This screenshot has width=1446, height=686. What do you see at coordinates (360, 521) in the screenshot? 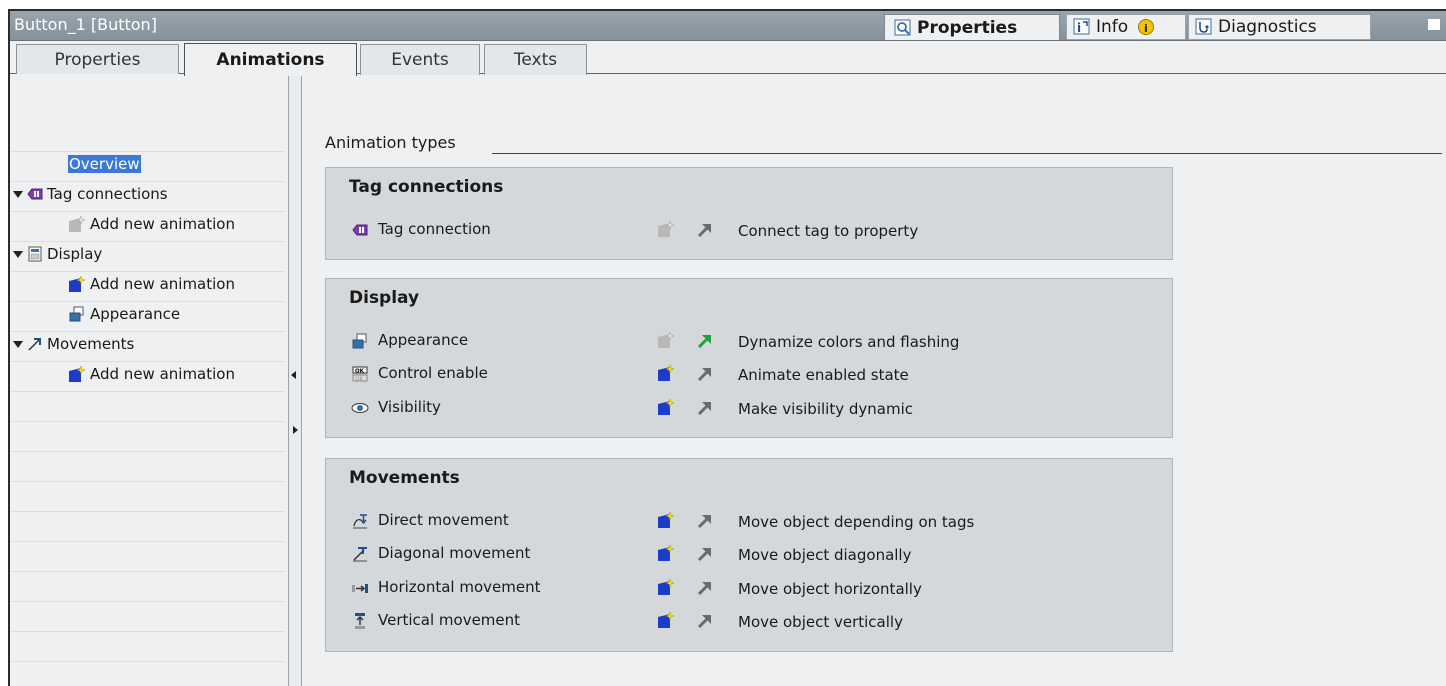
I see `direct-movement-icon` at bounding box center [360, 521].